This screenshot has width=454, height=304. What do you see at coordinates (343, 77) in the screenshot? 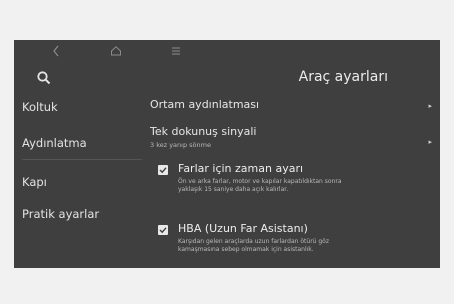
I see `page-title: Araç ayarları` at bounding box center [343, 77].